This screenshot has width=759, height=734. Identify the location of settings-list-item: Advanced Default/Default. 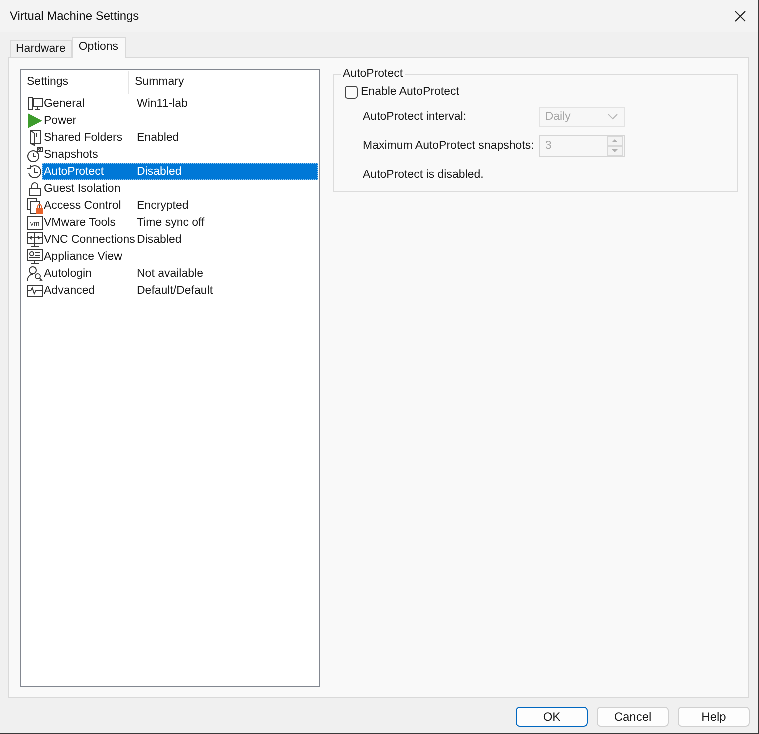
(180, 290).